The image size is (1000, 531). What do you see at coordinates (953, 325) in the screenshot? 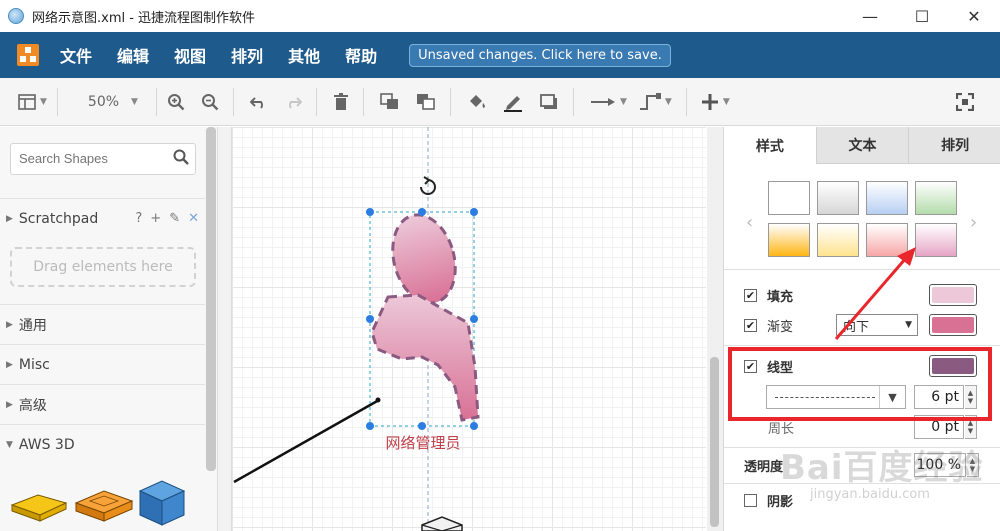
I see `gradient-color-button` at bounding box center [953, 325].